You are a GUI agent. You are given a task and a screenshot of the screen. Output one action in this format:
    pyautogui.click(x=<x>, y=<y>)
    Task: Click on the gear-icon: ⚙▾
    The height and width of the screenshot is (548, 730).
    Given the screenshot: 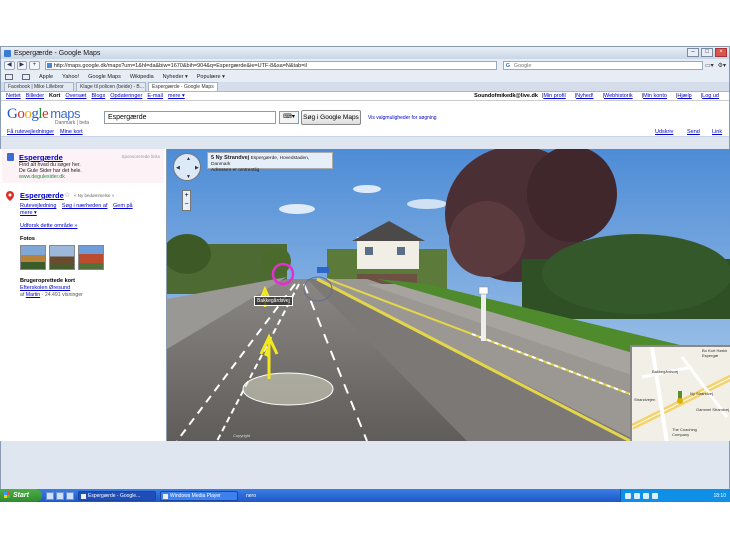 What is the action you would take?
    pyautogui.click(x=722, y=65)
    